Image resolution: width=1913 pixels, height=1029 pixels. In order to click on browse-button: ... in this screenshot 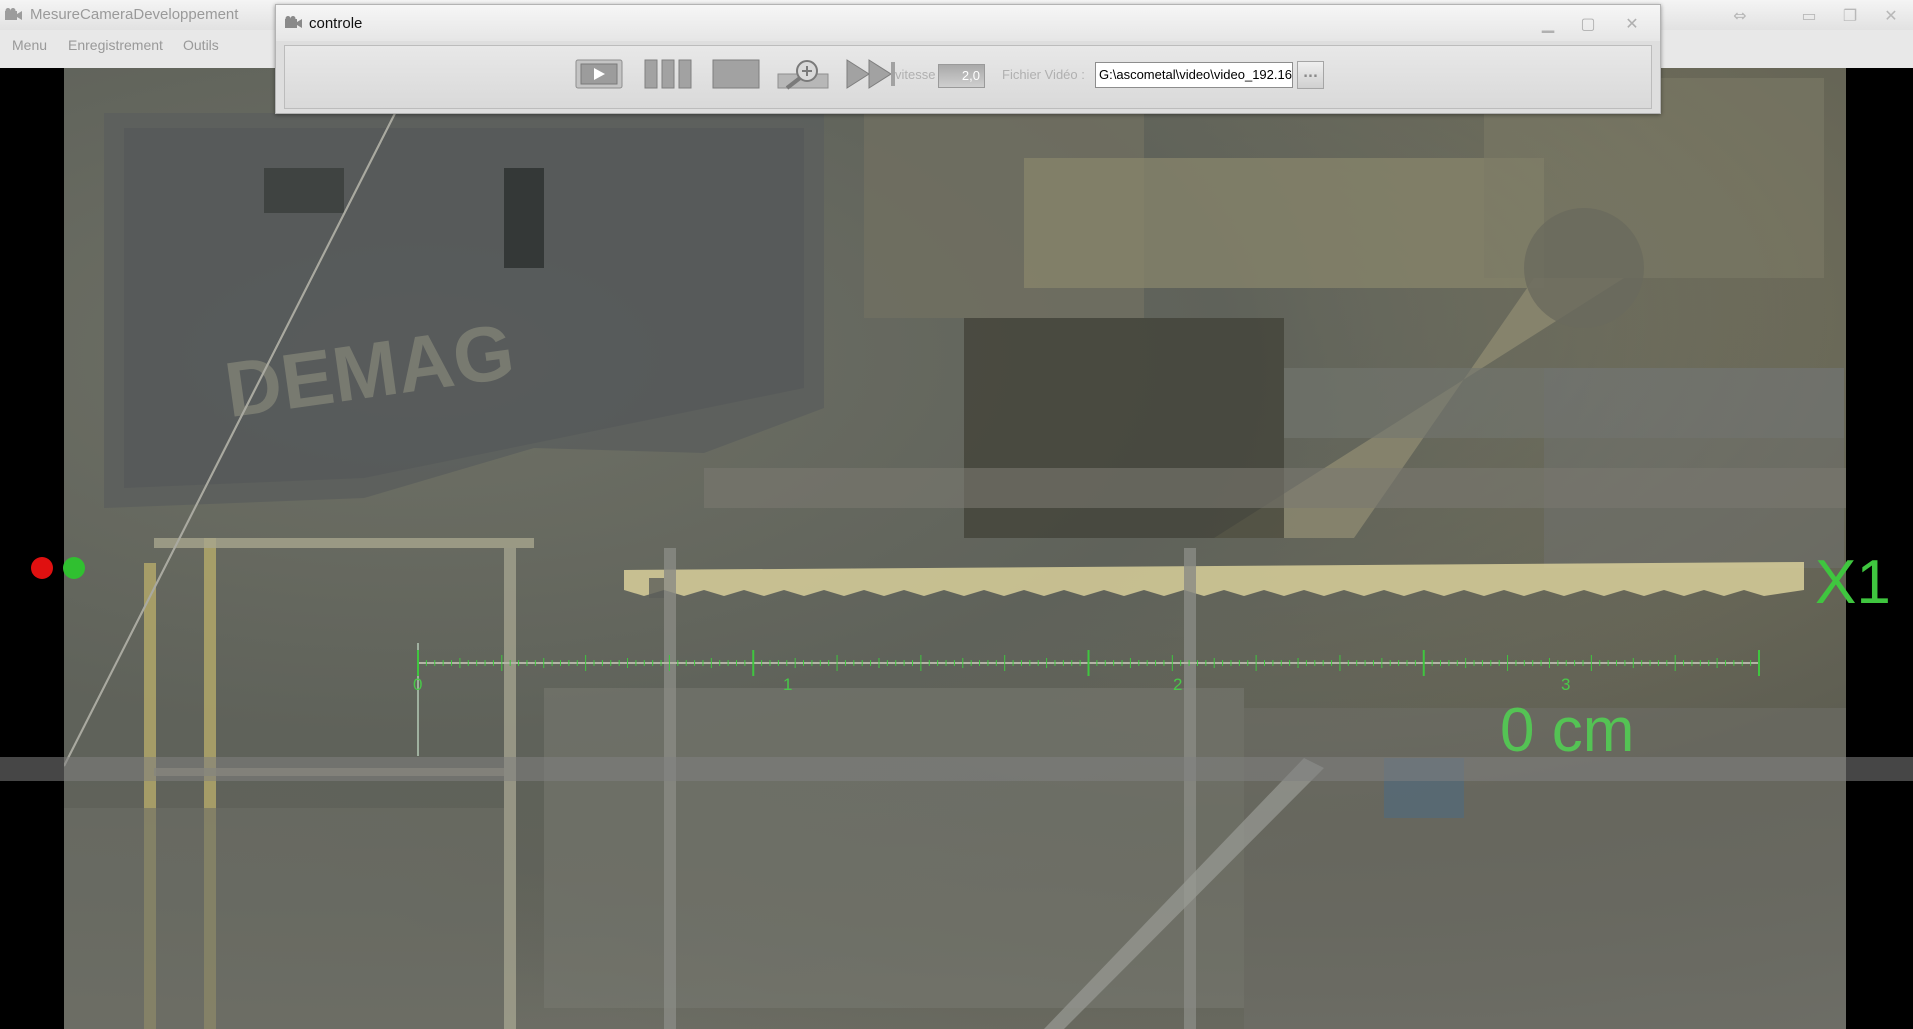, I will do `click(1310, 75)`.